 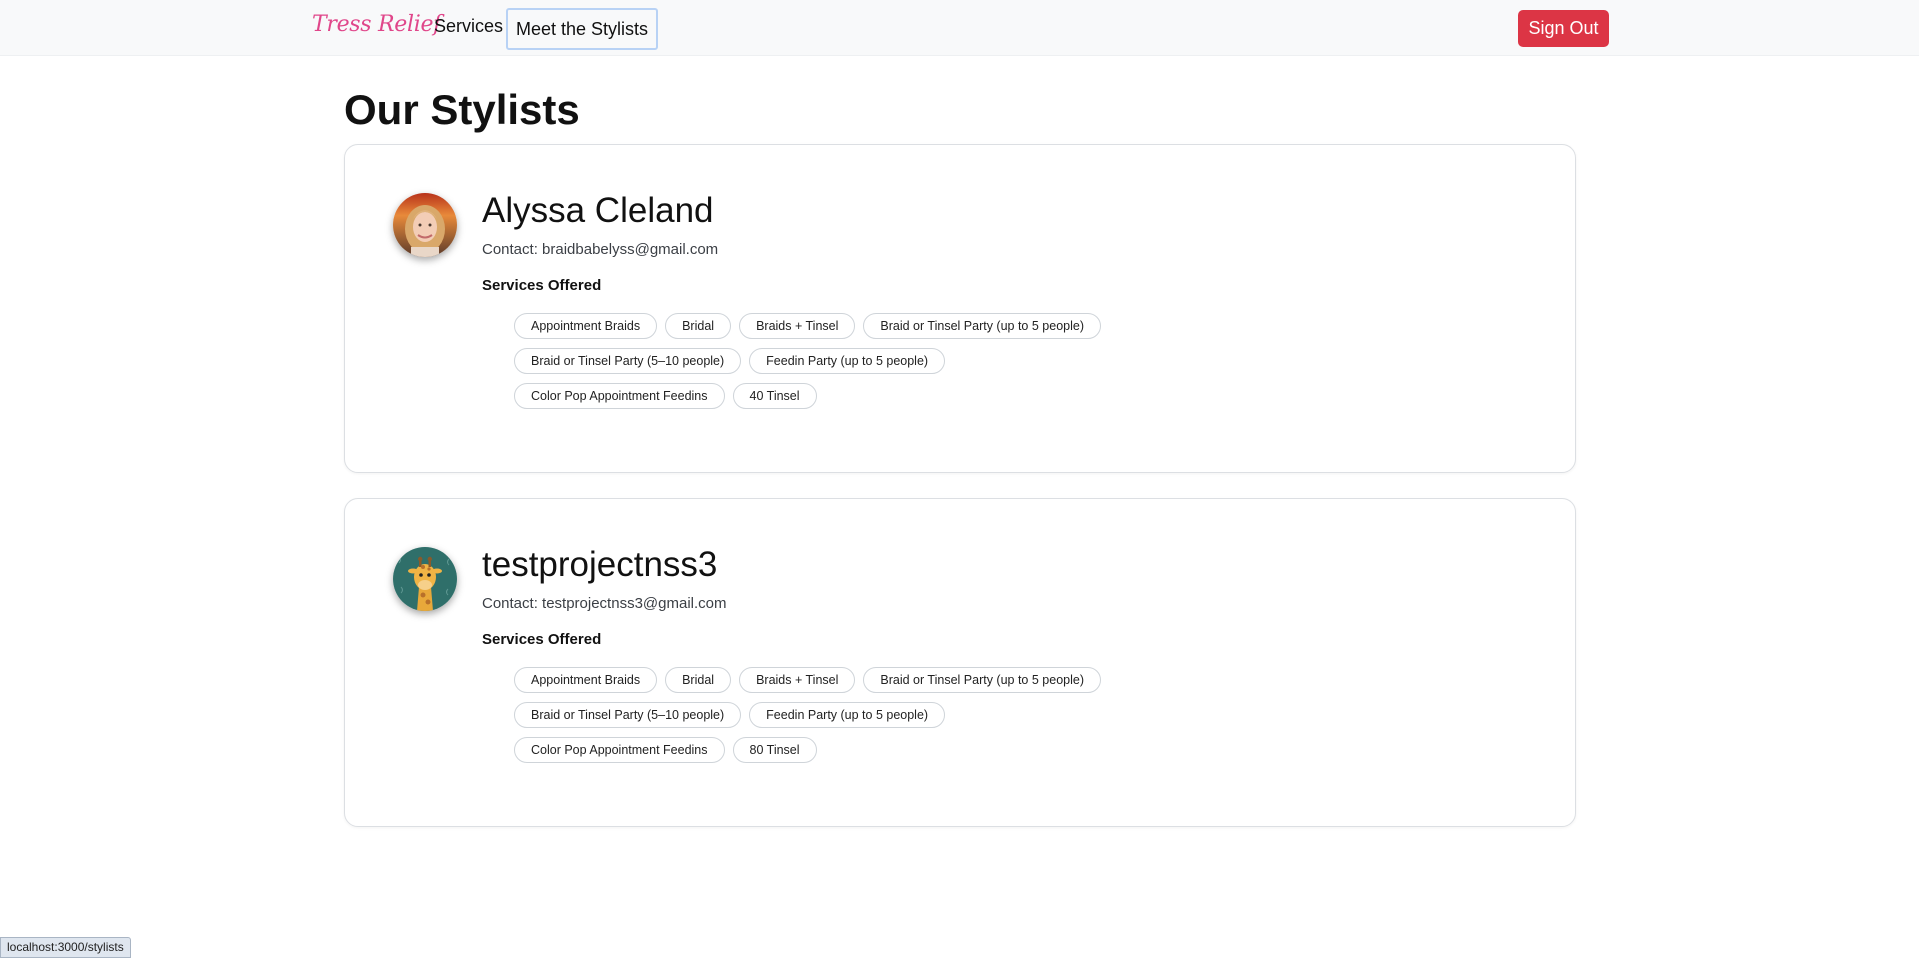 What do you see at coordinates (598, 210) in the screenshot?
I see `stylist-name: Alyssa Cleland` at bounding box center [598, 210].